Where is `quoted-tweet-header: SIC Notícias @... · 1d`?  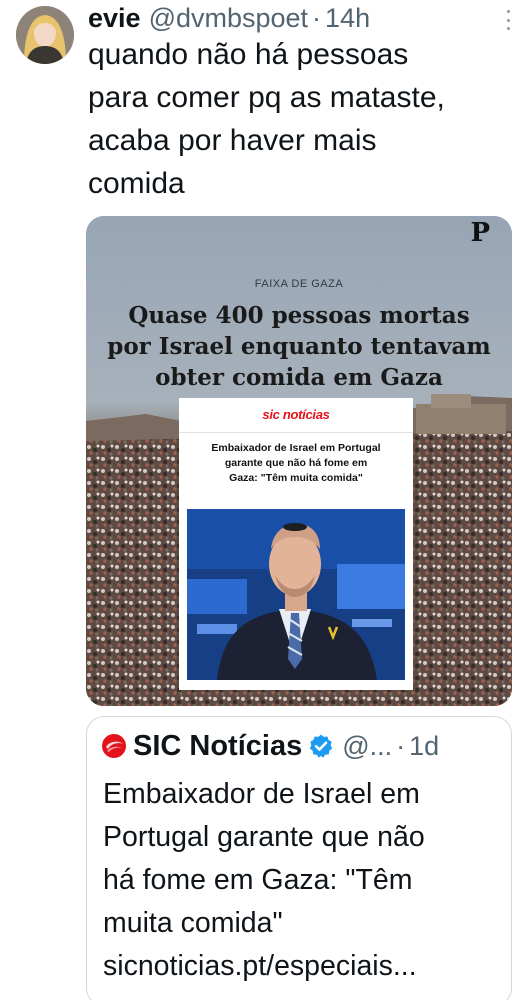 quoted-tweet-header: SIC Notícias @... · 1d is located at coordinates (301, 746).